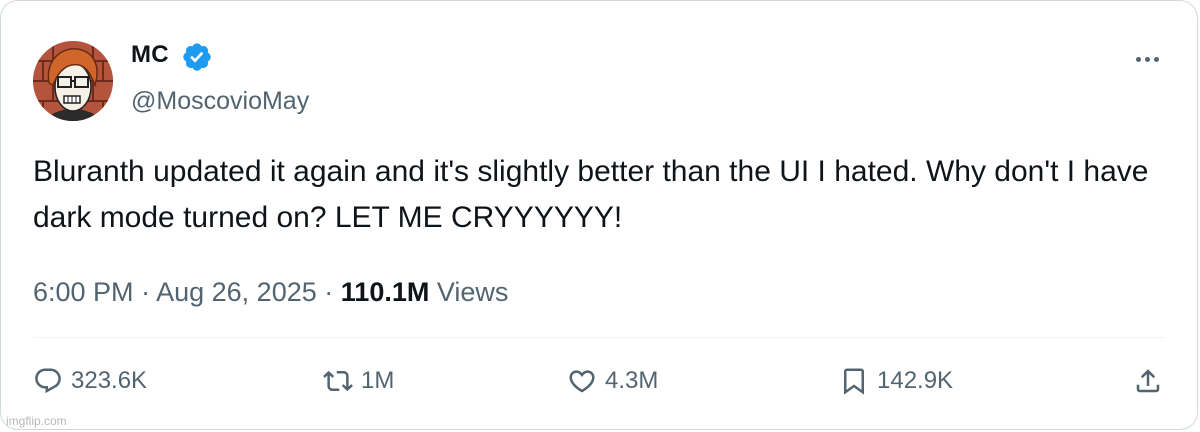  I want to click on like-button: 4.3M, so click(612, 381).